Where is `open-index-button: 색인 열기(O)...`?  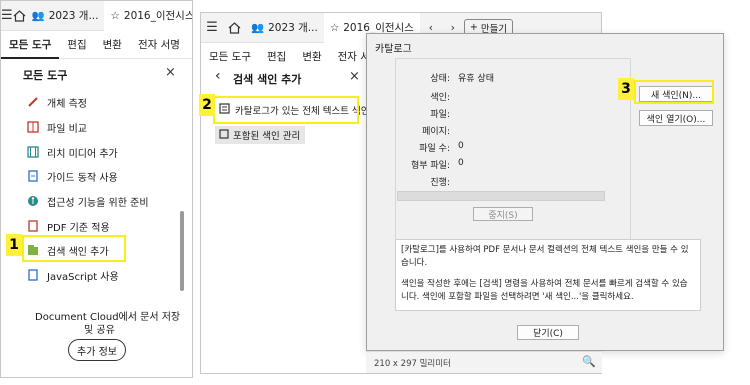 open-index-button: 색인 열기(O)... is located at coordinates (676, 118).